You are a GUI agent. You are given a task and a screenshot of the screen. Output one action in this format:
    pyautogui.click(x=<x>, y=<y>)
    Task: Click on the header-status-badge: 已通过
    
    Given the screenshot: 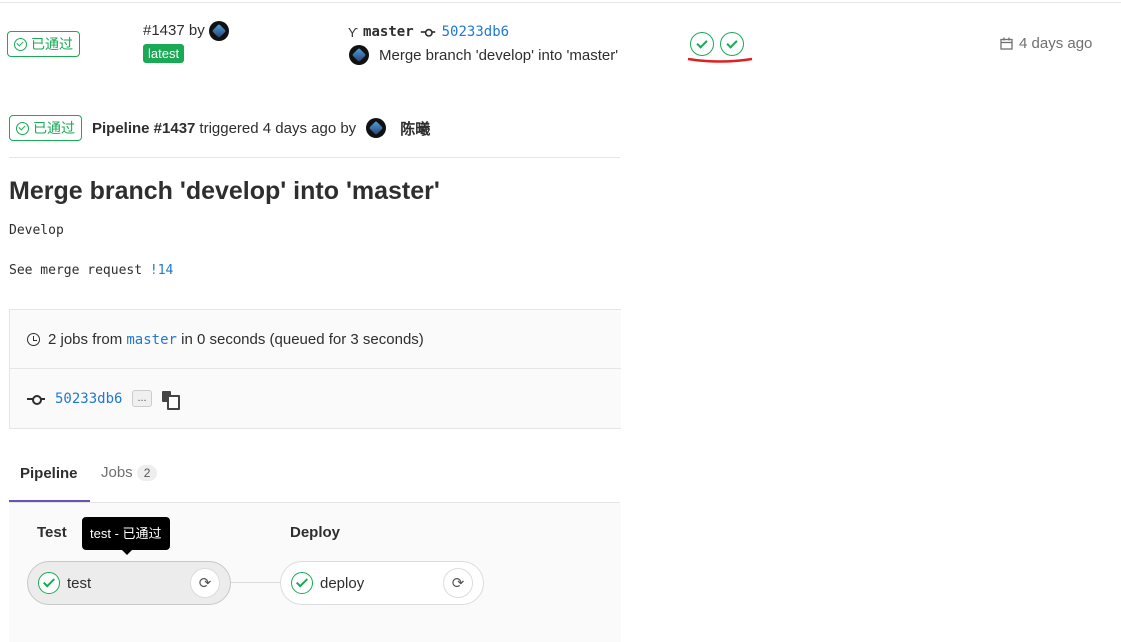 What is the action you would take?
    pyautogui.click(x=45, y=128)
    